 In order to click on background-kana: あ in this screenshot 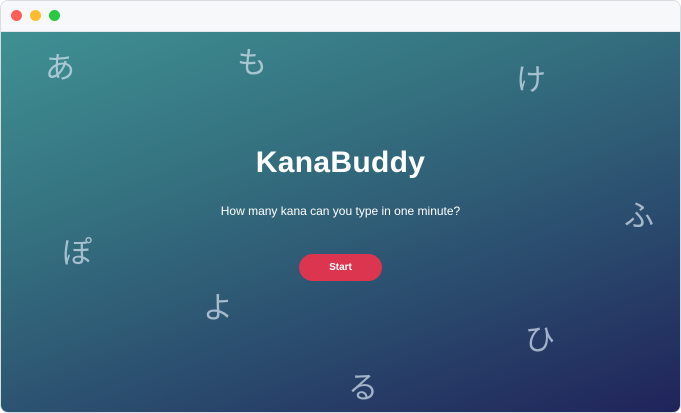, I will do `click(60, 68)`.